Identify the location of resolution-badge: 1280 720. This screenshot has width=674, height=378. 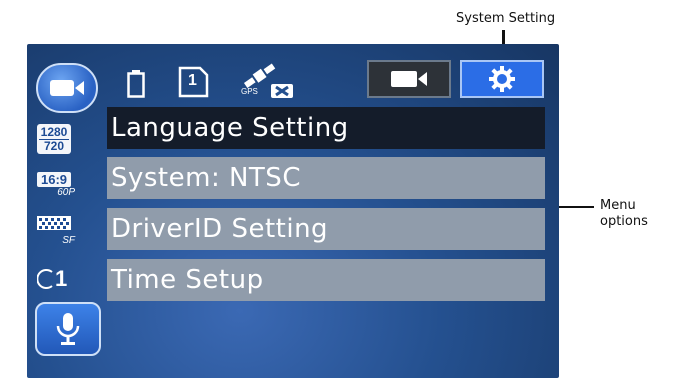
(54, 139).